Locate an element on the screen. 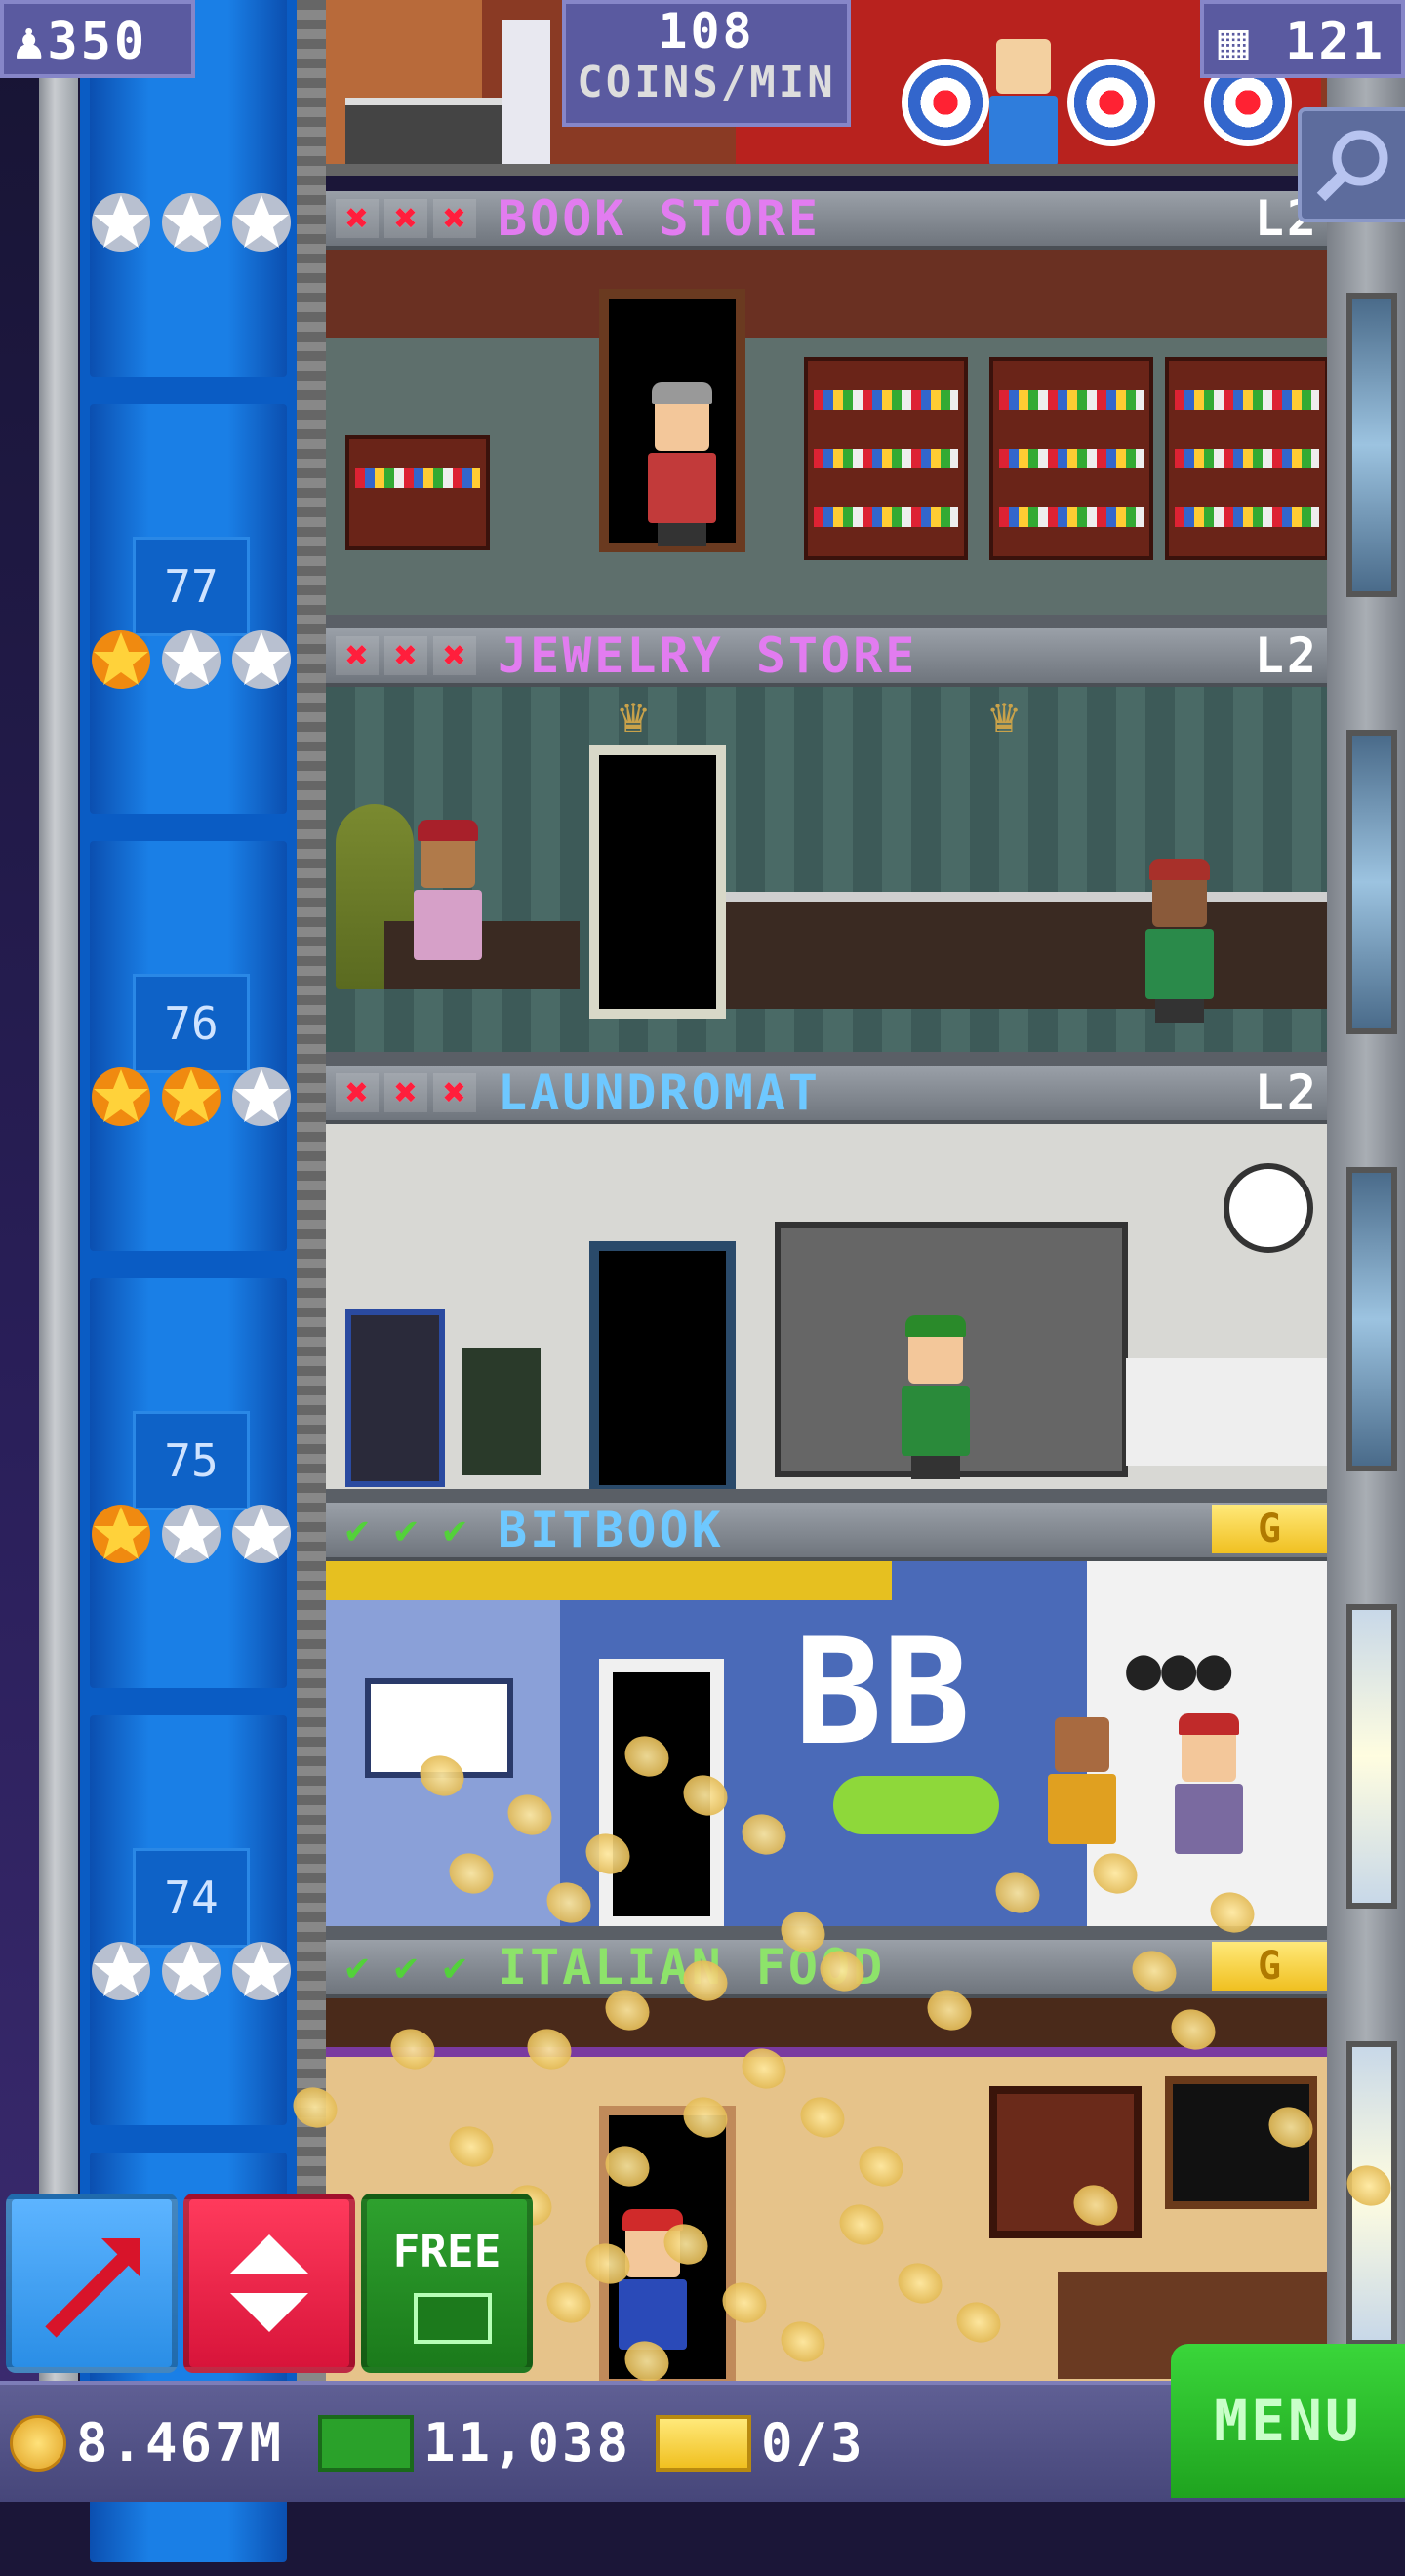 This screenshot has width=1405, height=2576. bux-value: 11,038 is located at coordinates (527, 2443).